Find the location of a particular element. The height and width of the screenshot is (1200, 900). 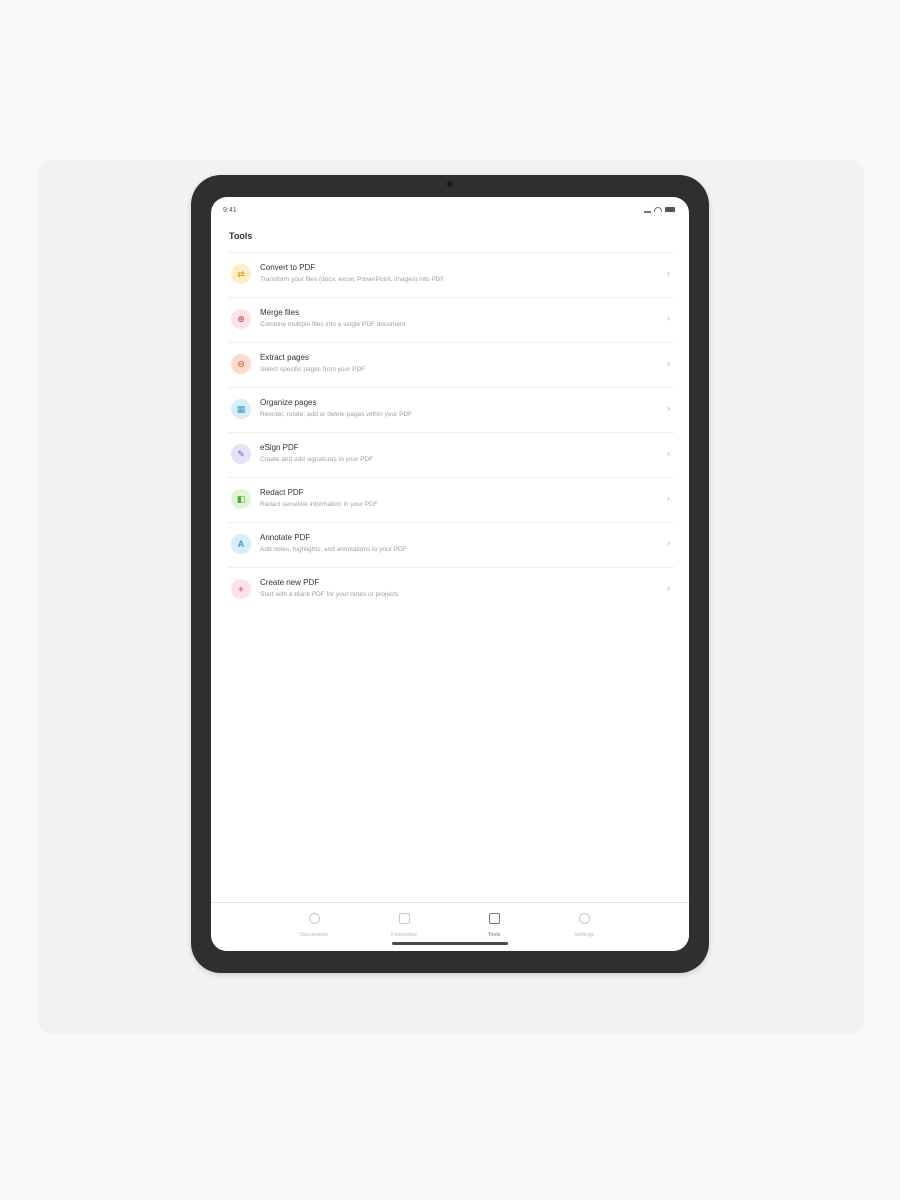

tab-label: Settings is located at coordinates (584, 935).